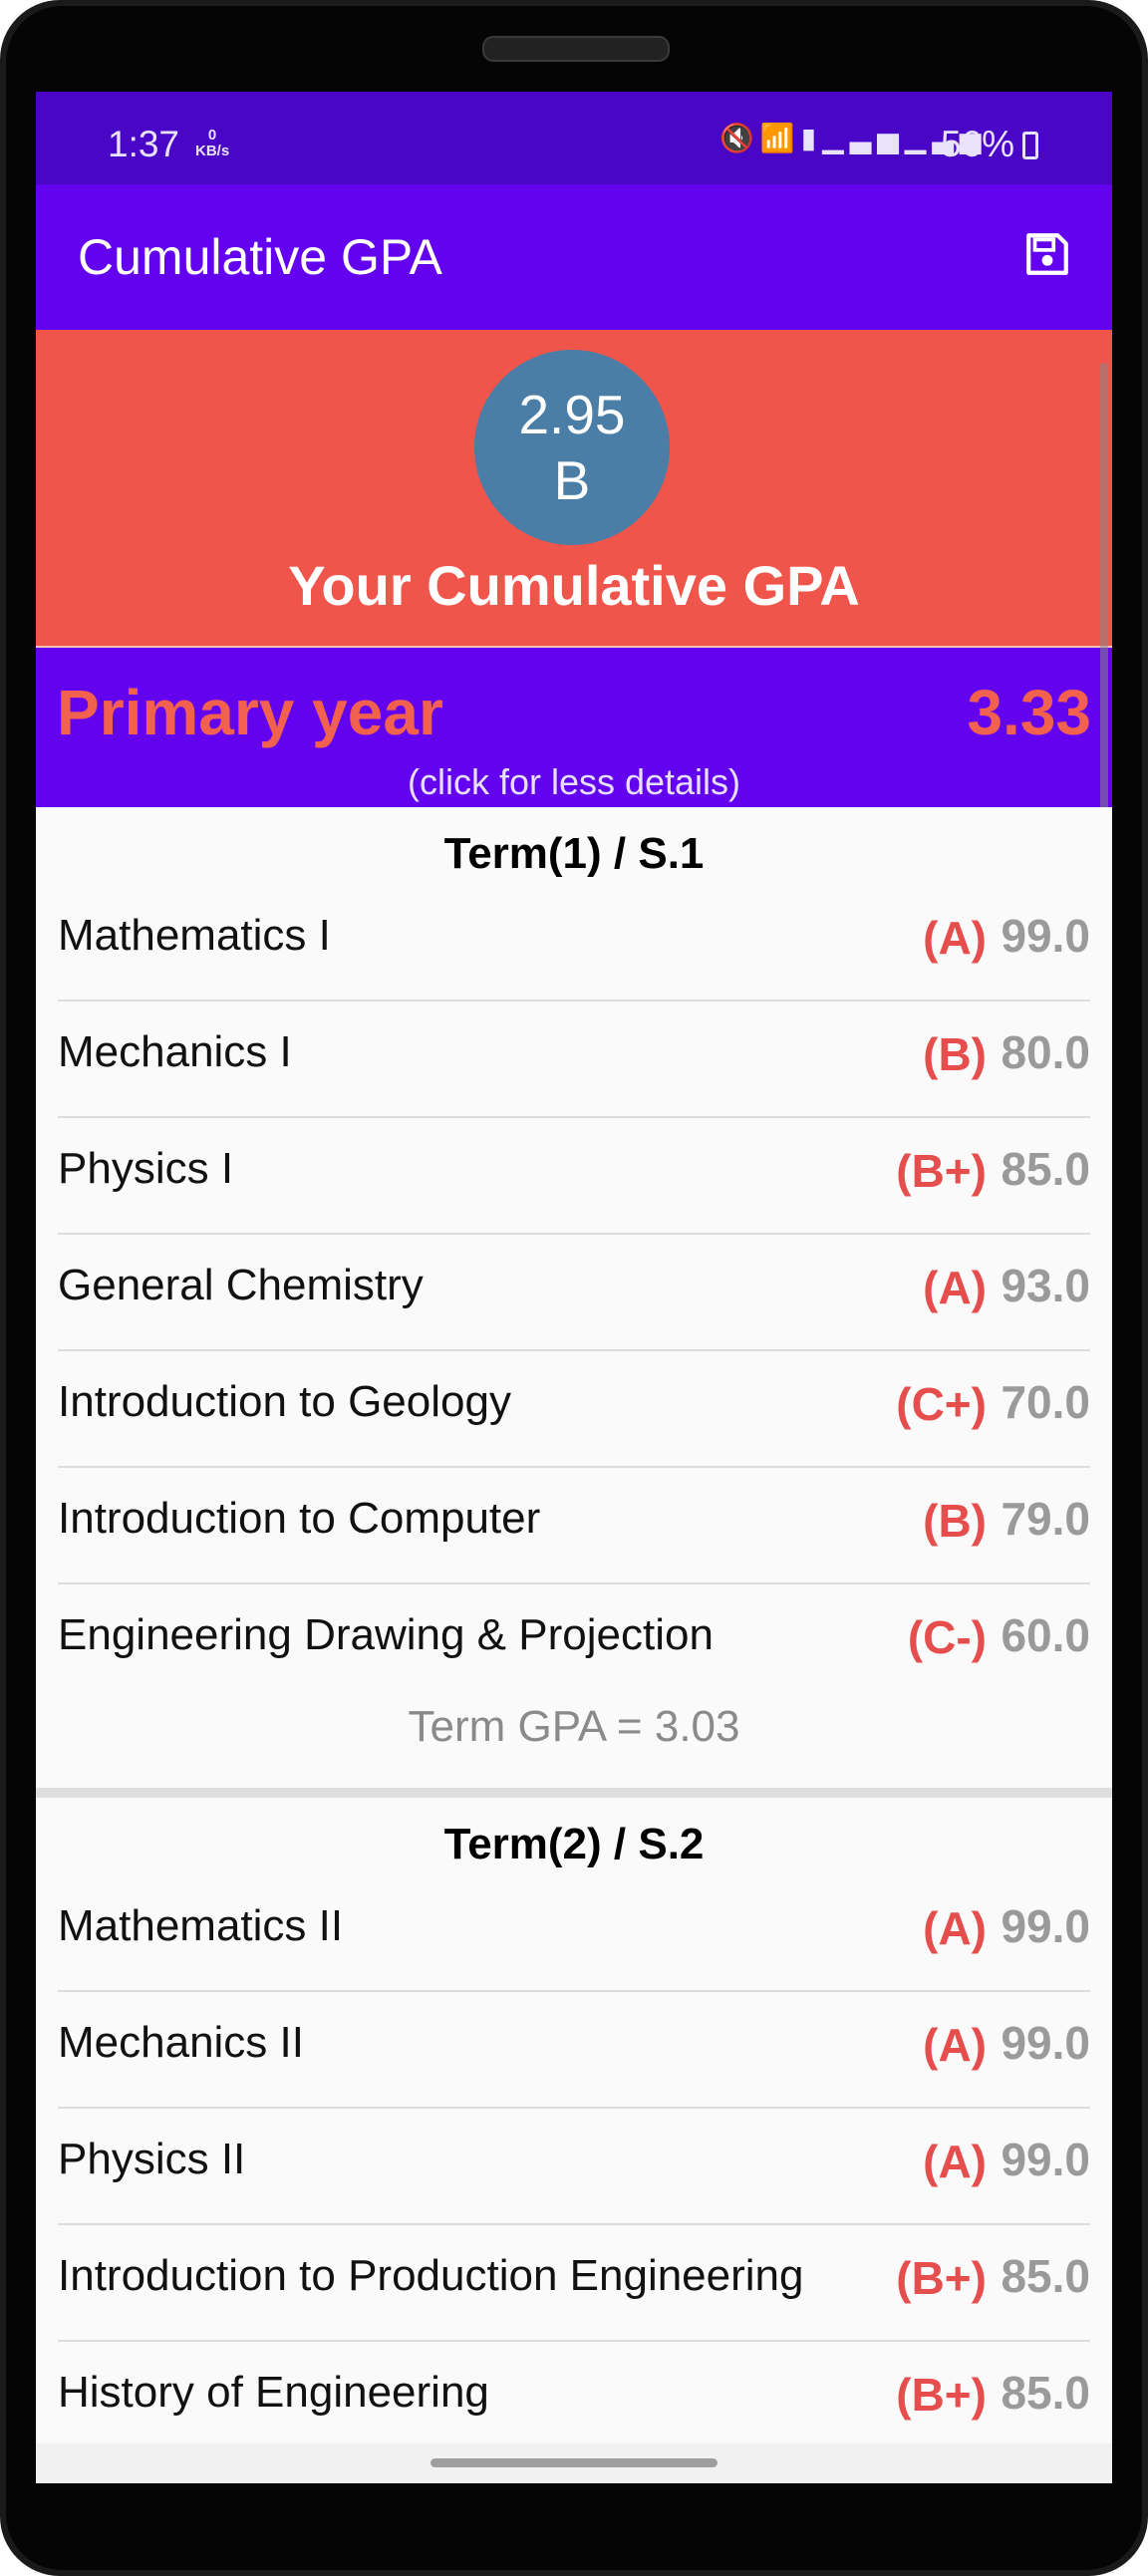 This screenshot has width=1148, height=2576. Describe the element at coordinates (194, 935) in the screenshot. I see `course-name: Mathematics I` at that location.